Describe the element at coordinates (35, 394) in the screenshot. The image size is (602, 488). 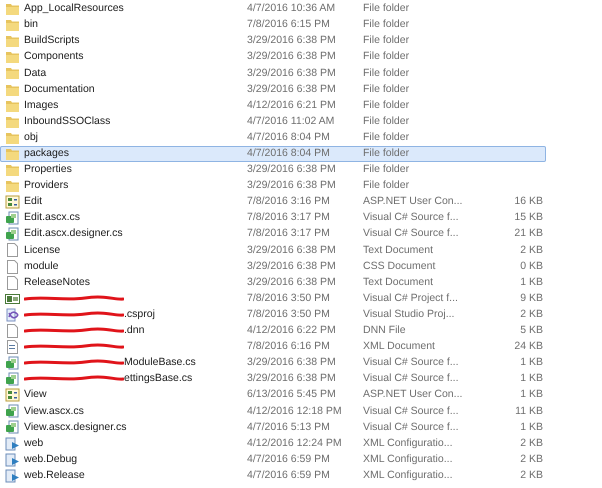
I see `file-name: View` at that location.